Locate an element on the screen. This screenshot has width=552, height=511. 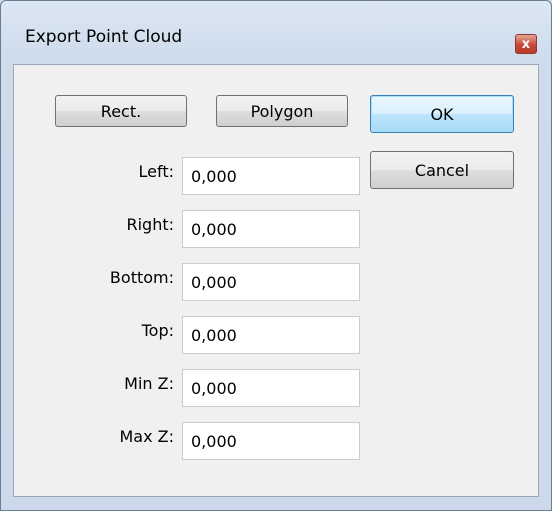
cancel-button: Cancel is located at coordinates (442, 170).